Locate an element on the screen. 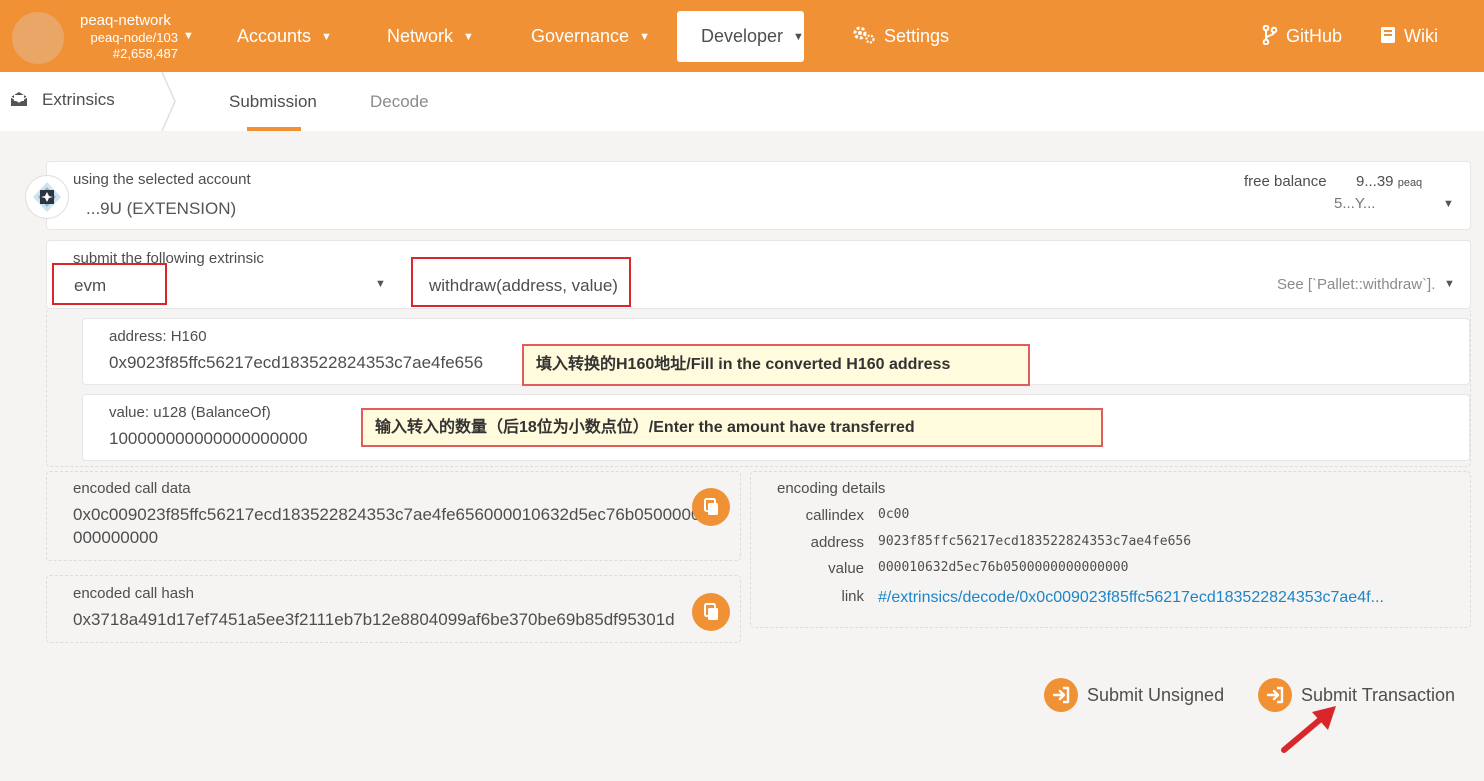  value-value: 000010632d5ec76b0500000000000000 is located at coordinates (1003, 567).